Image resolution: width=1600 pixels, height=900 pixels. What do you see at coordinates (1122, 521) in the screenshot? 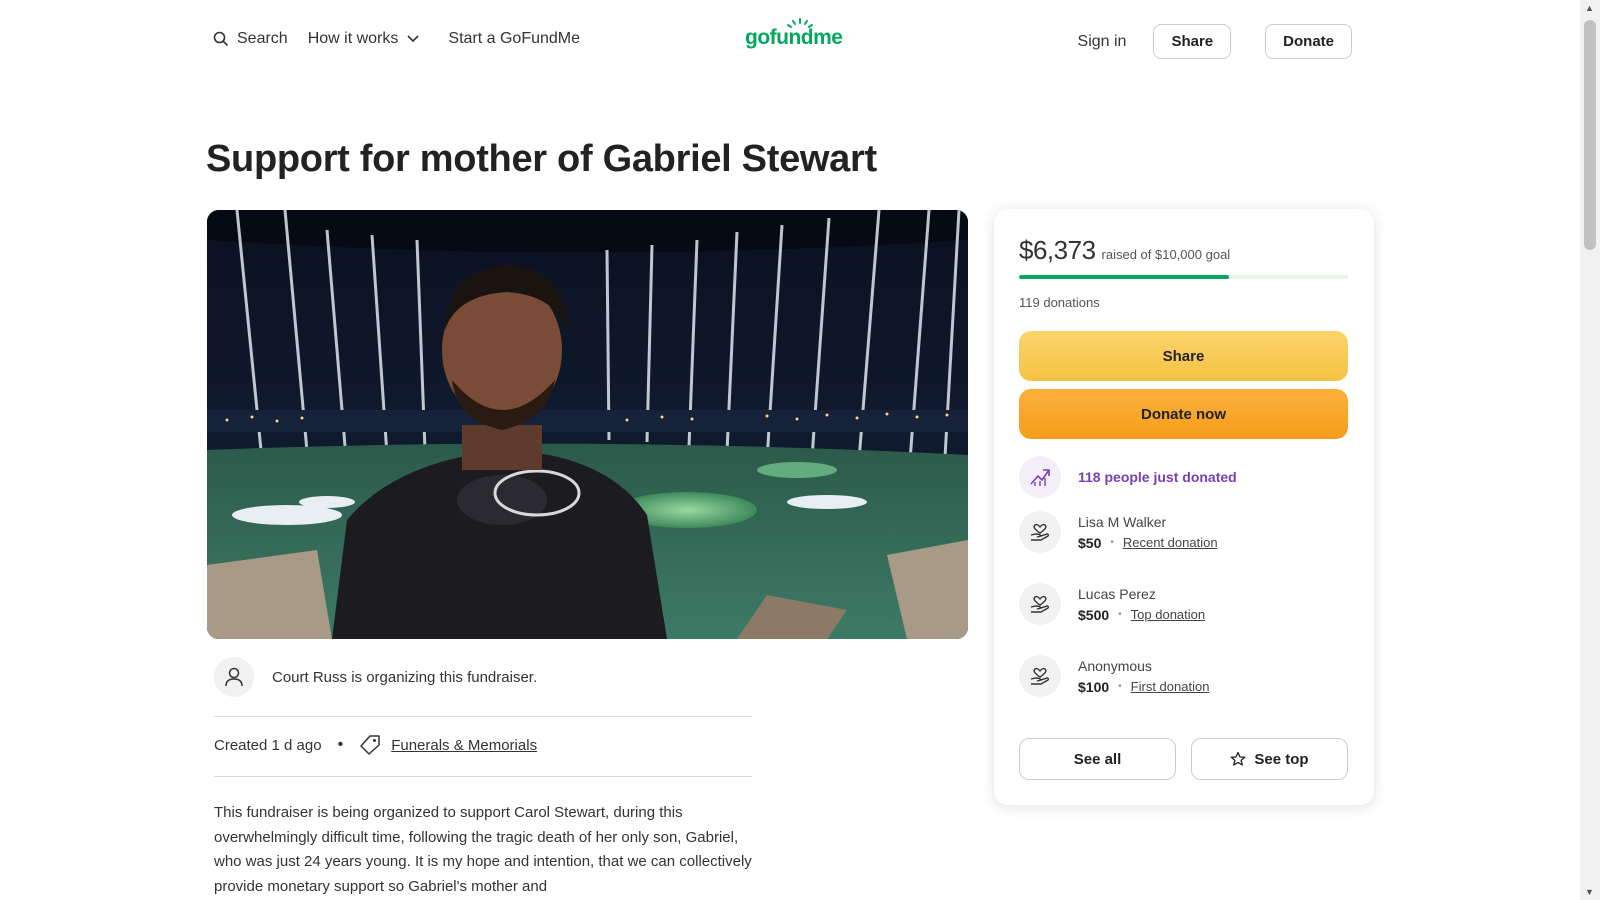
I see `donor-name: Lisa M Walker` at bounding box center [1122, 521].